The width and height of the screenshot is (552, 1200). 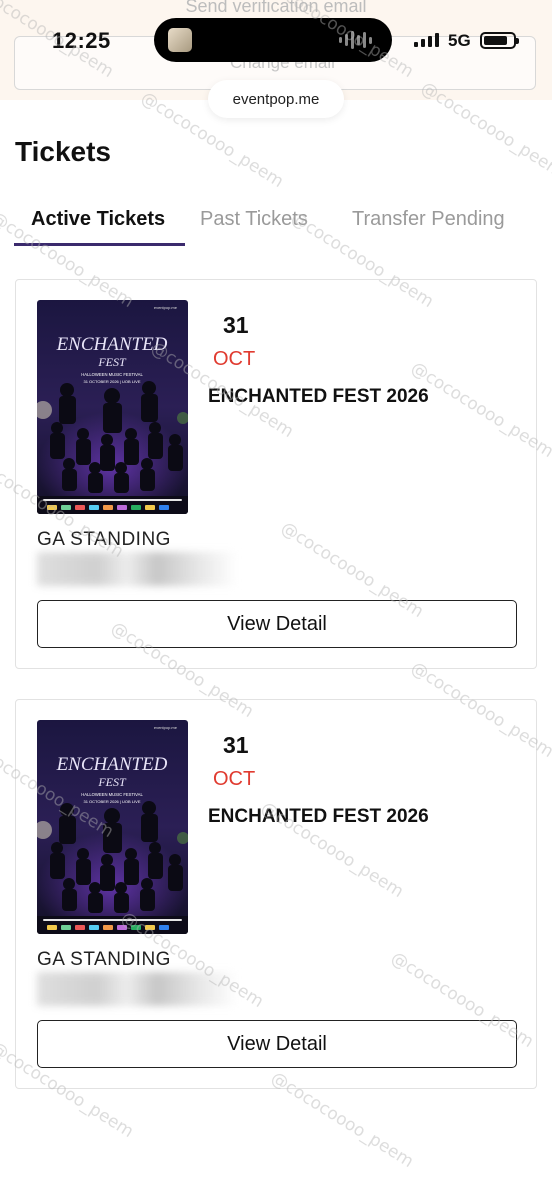 I want to click on now-playing-artwork, so click(x=180, y=40).